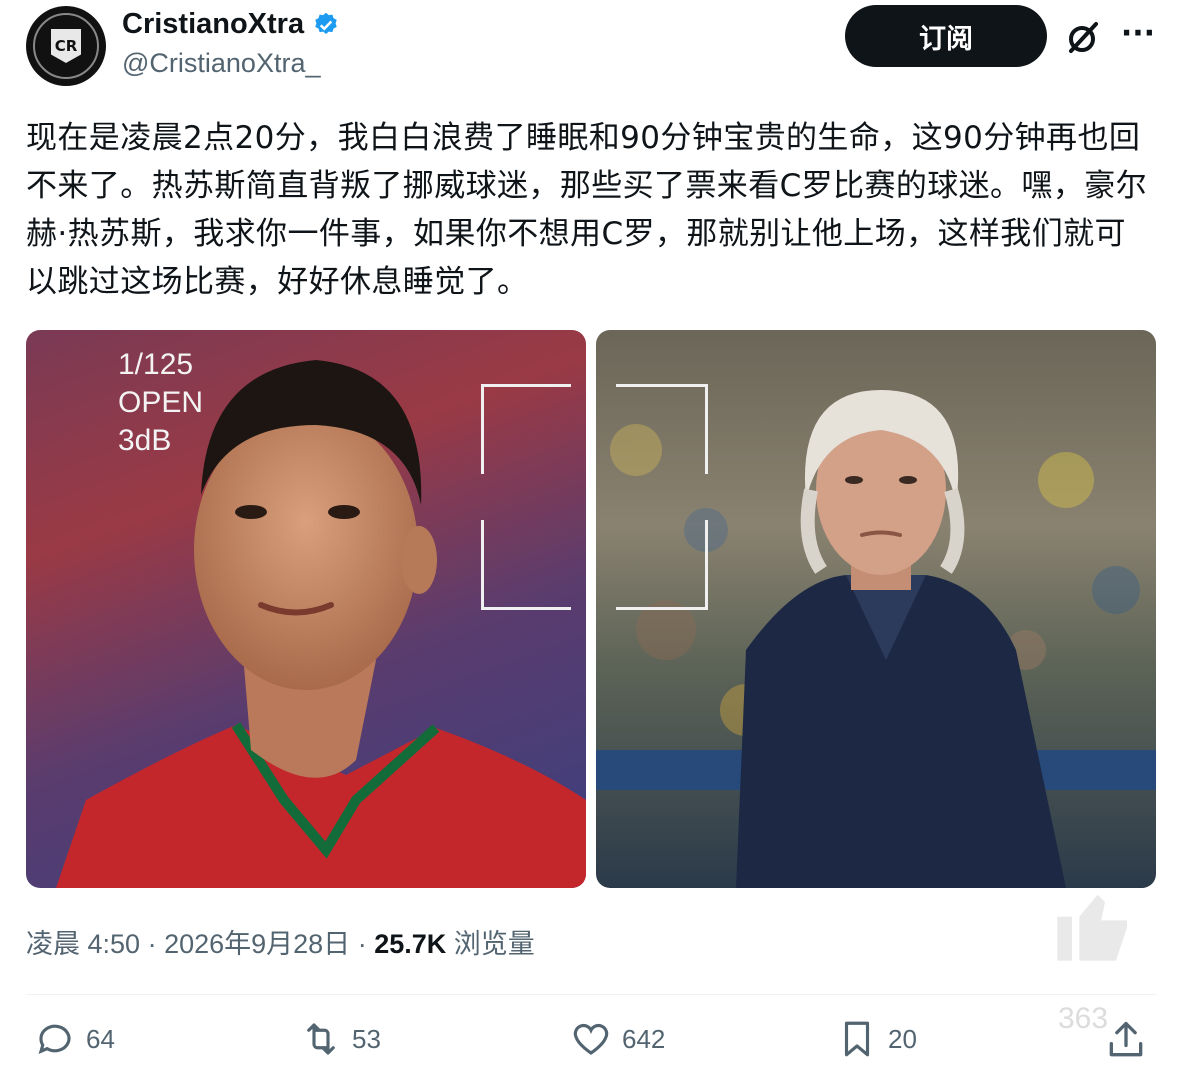 Image resolution: width=1186 pixels, height=1080 pixels. Describe the element at coordinates (490, 944) in the screenshot. I see `view-count-label: 浏览量` at that location.